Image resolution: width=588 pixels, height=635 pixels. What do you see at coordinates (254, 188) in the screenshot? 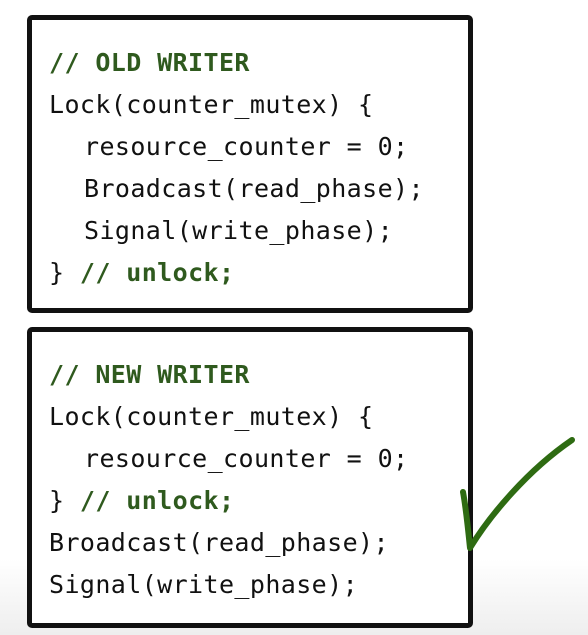
I see `old-broadcast-line: Broadcast(read_phase);` at bounding box center [254, 188].